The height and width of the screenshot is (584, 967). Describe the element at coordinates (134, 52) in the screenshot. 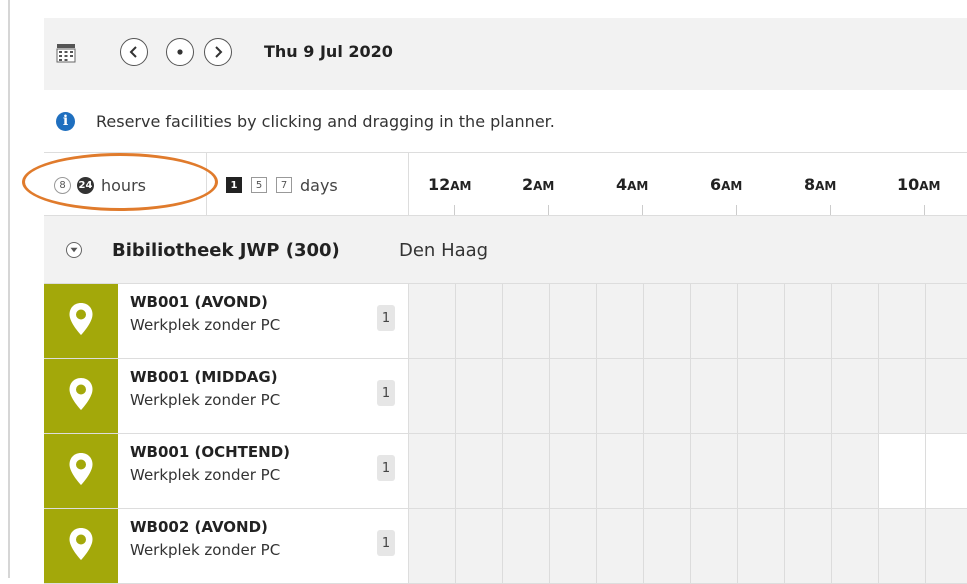

I see `previous-day-button` at that location.